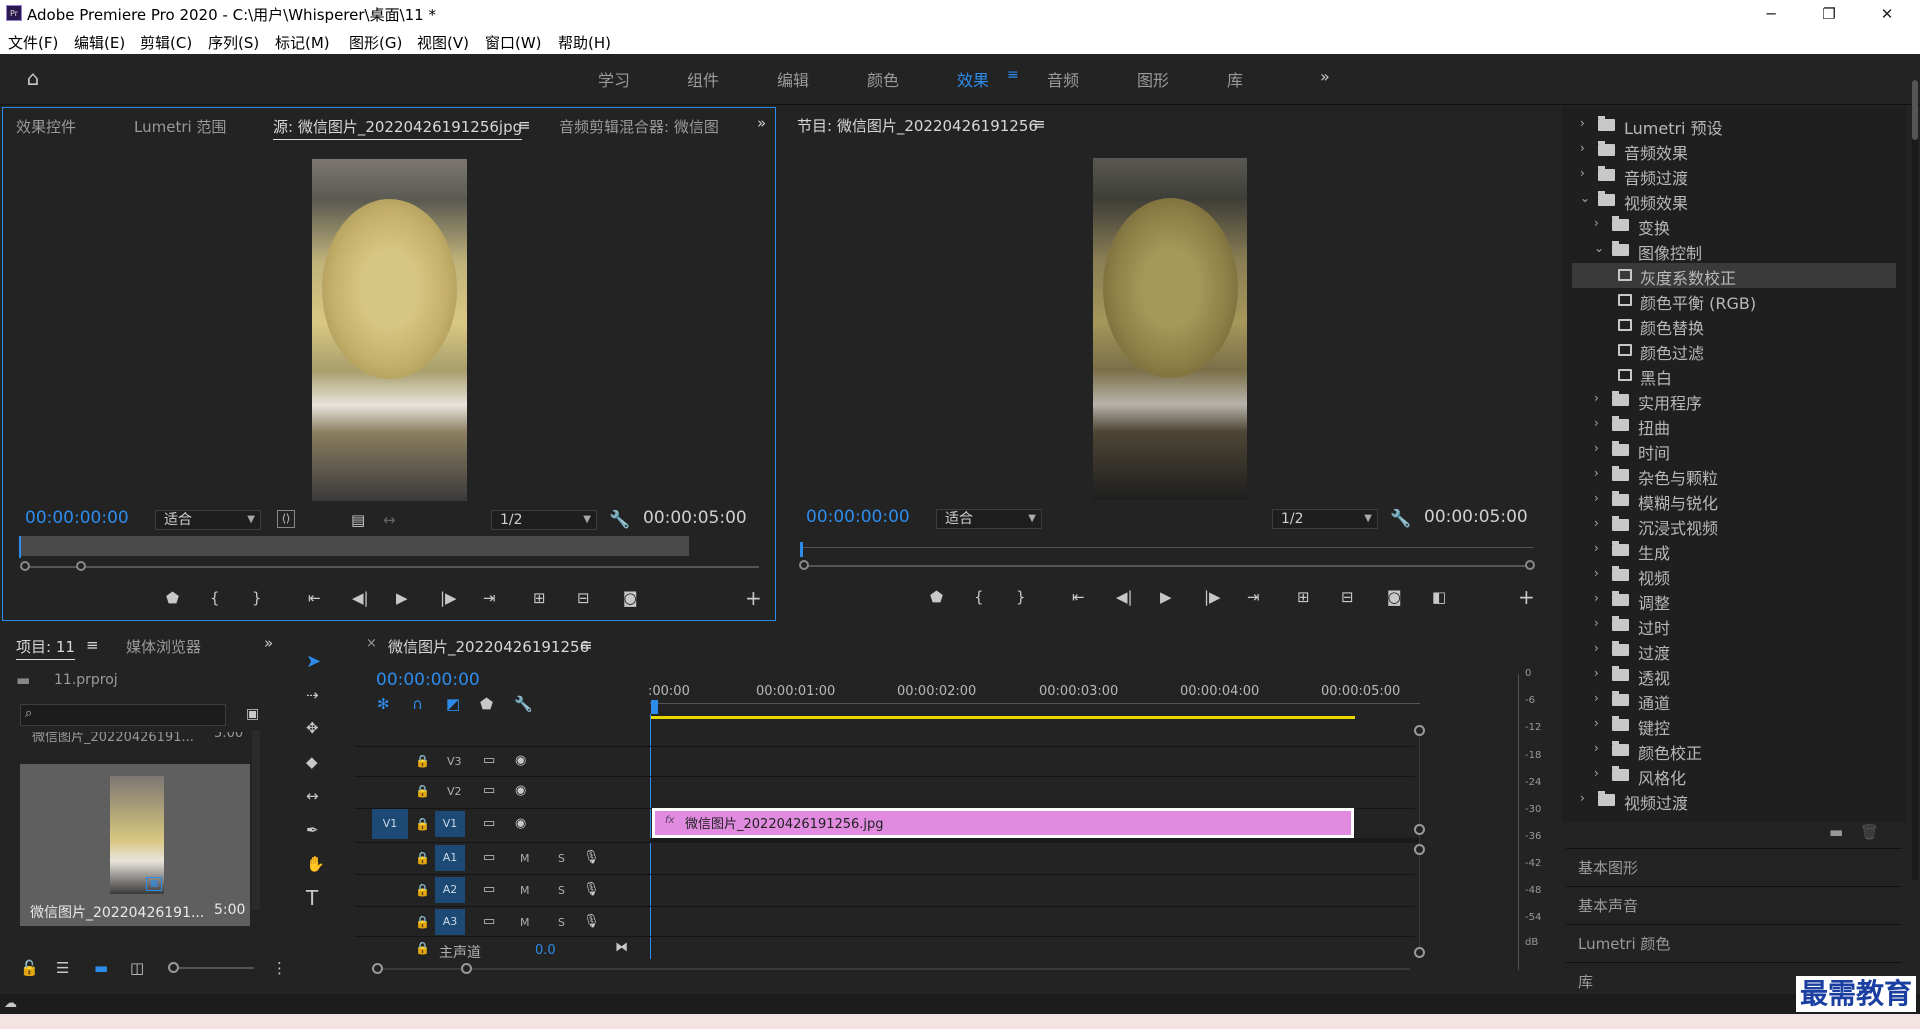  What do you see at coordinates (973, 79) in the screenshot?
I see `workspace-effects: 效果` at bounding box center [973, 79].